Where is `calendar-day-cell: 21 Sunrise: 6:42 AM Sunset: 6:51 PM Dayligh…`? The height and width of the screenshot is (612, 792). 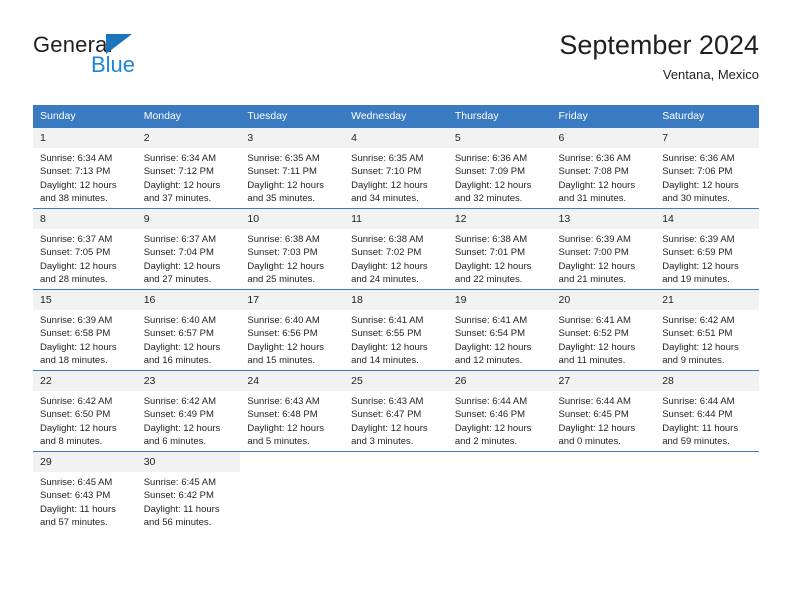 calendar-day-cell: 21 Sunrise: 6:42 AM Sunset: 6:51 PM Dayligh… is located at coordinates (707, 330).